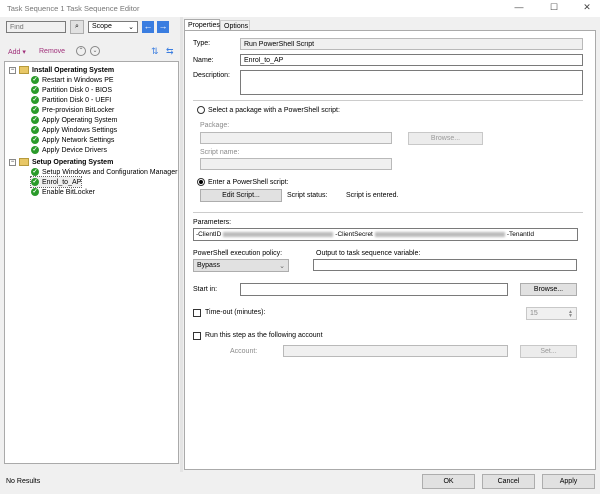  Describe the element at coordinates (411, 44) in the screenshot. I see `type-field` at that location.